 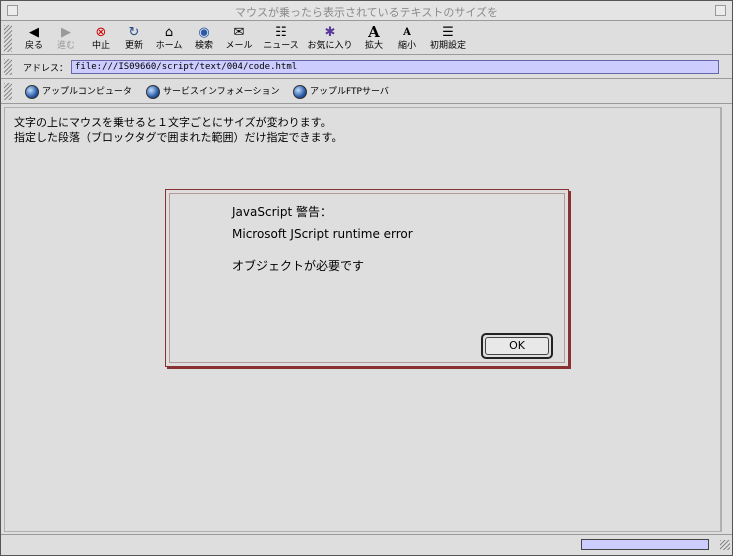 I want to click on ok-button: OK, so click(x=517, y=346).